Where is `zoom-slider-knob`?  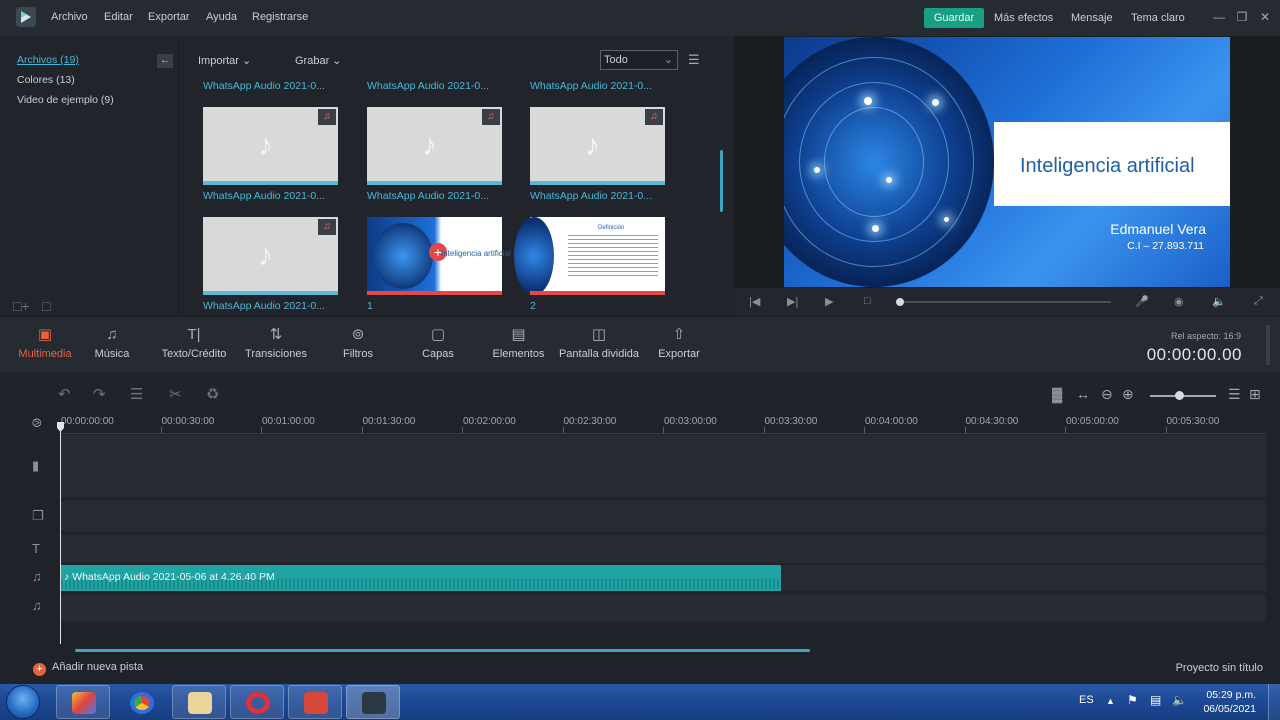
zoom-slider-knob is located at coordinates (1179, 395).